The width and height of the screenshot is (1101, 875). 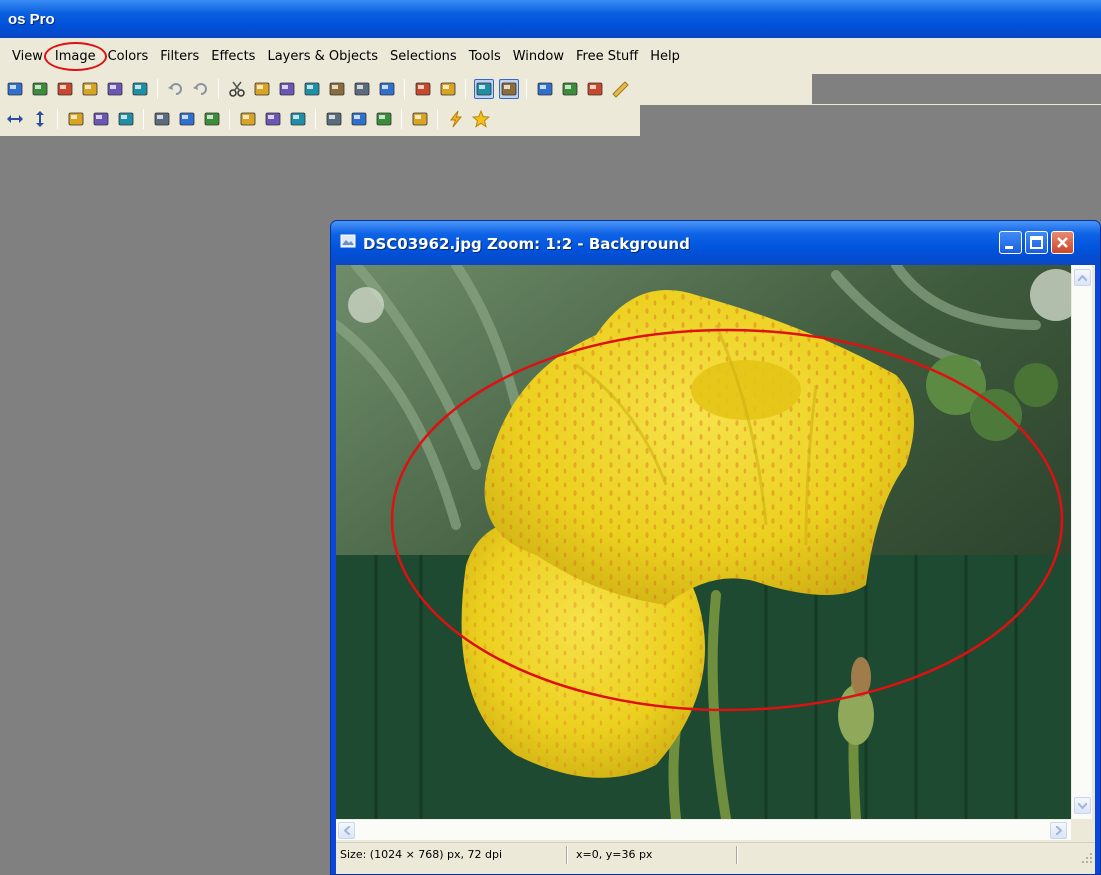 I want to click on minimize-icon, so click(x=1009, y=247).